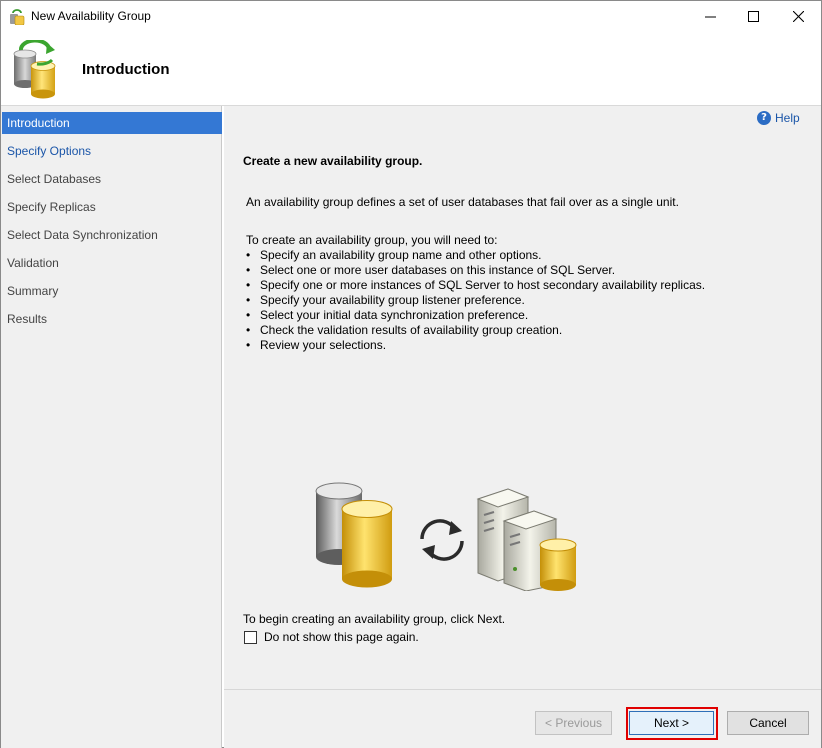 The width and height of the screenshot is (822, 748). What do you see at coordinates (250, 637) in the screenshot?
I see `dont-show-checkbox` at bounding box center [250, 637].